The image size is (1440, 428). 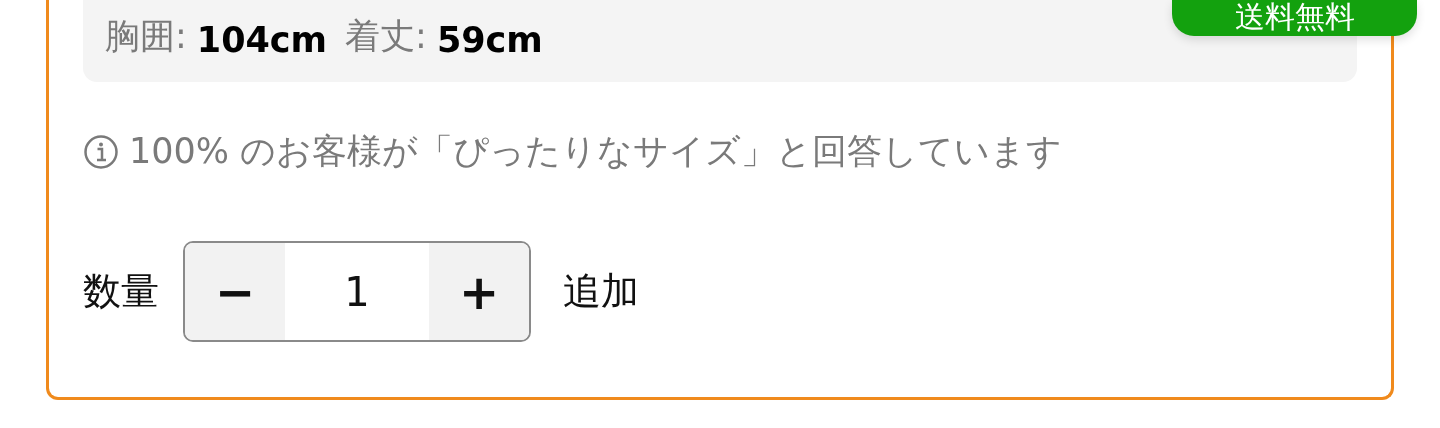 What do you see at coordinates (262, 40) in the screenshot?
I see `measurement-value: 104cm` at bounding box center [262, 40].